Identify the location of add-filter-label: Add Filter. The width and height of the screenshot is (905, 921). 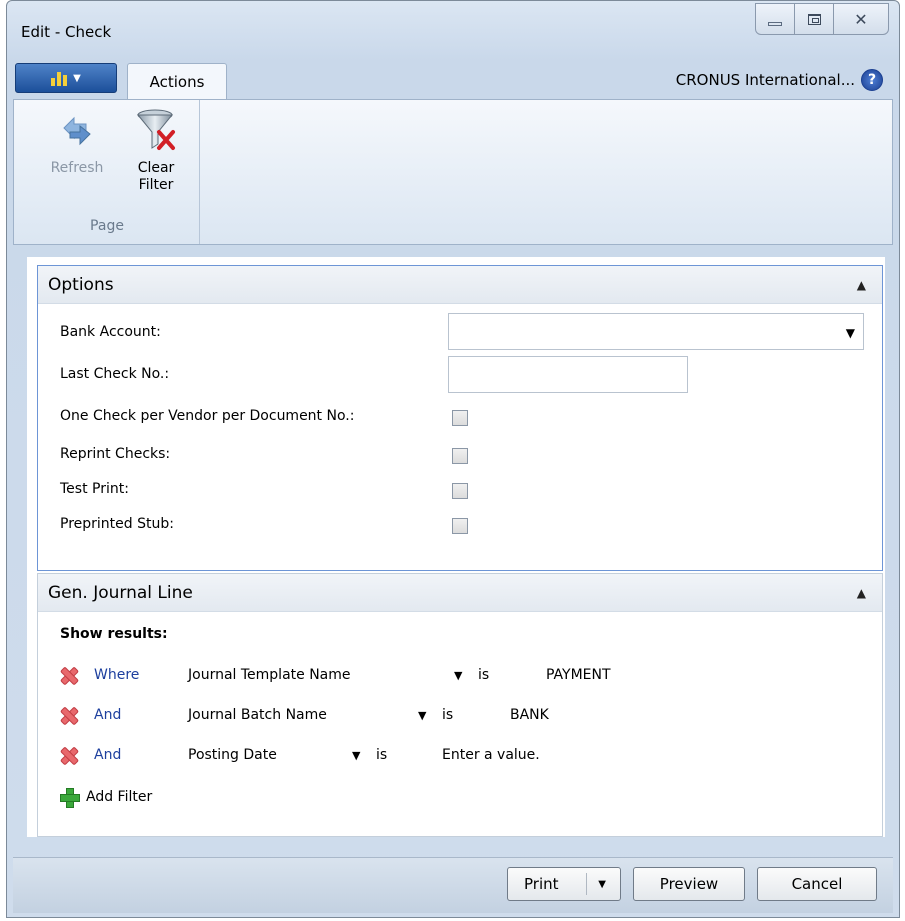
(119, 797).